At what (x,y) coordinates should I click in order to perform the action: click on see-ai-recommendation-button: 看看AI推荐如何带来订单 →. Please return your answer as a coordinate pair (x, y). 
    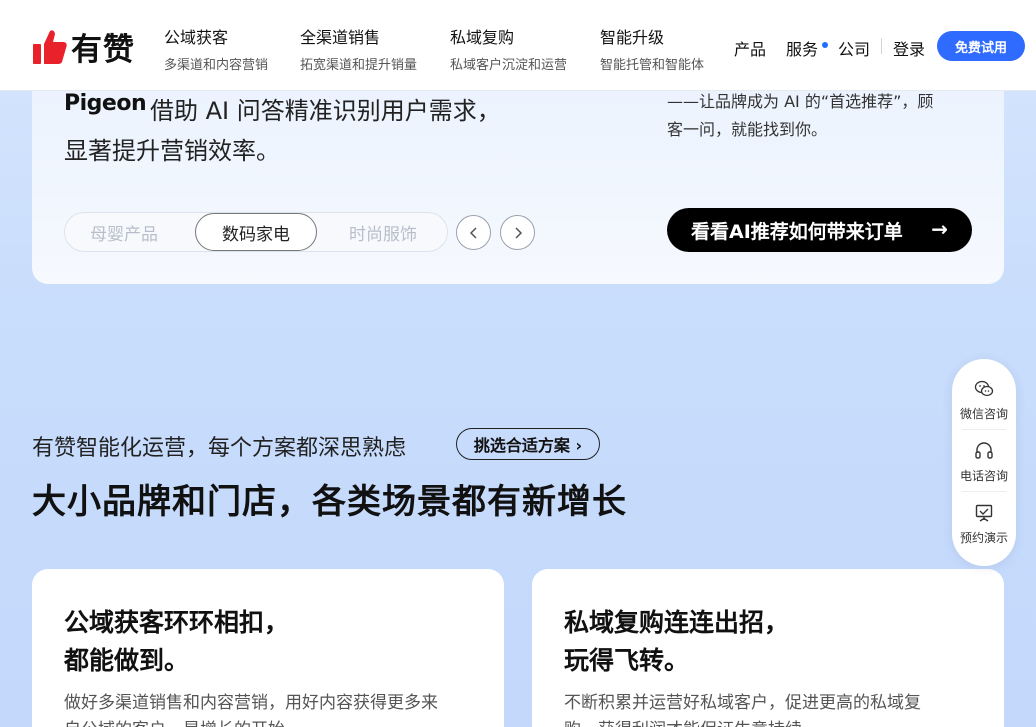
    Looking at the image, I should click on (819, 230).